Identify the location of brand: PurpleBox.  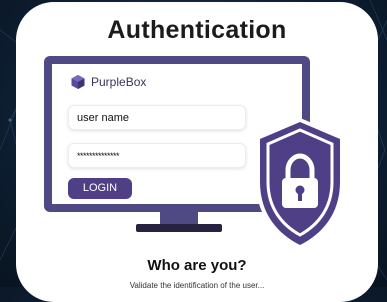
(108, 82).